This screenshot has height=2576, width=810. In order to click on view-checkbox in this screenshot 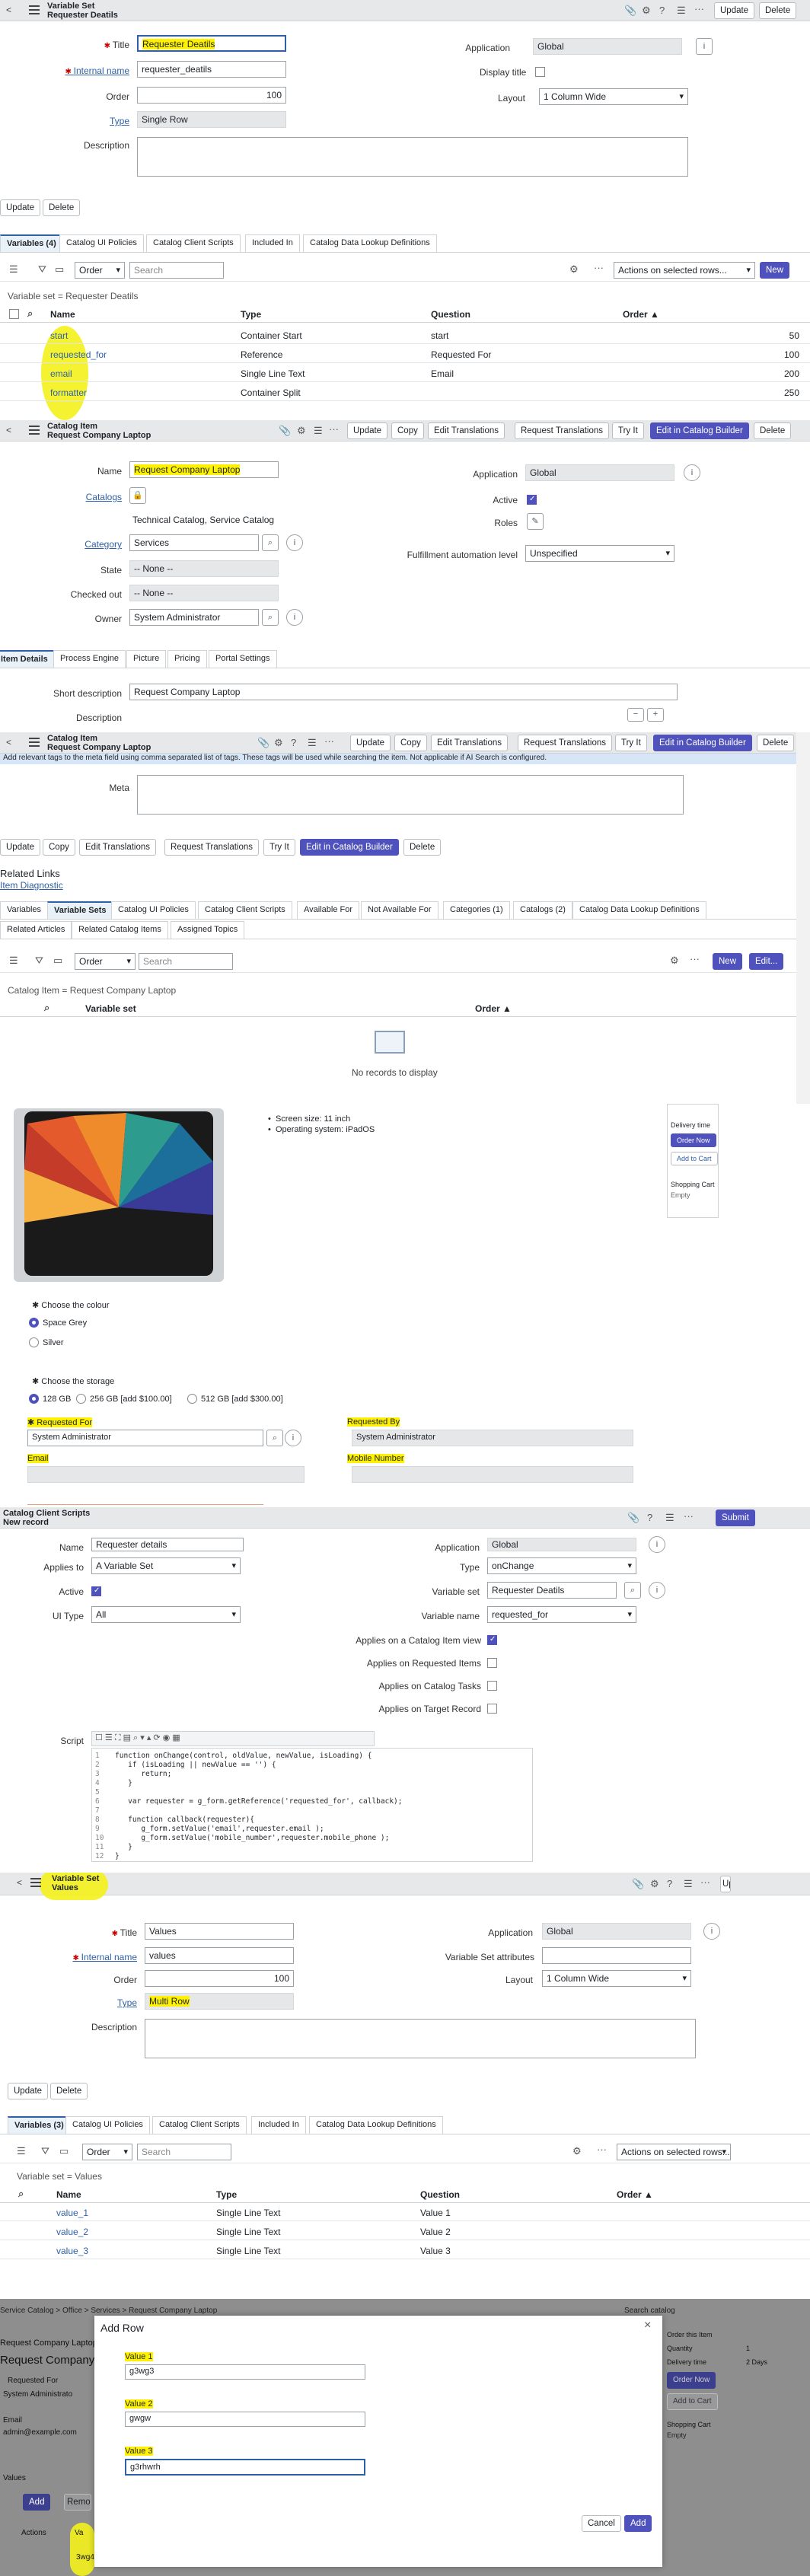, I will do `click(492, 1640)`.